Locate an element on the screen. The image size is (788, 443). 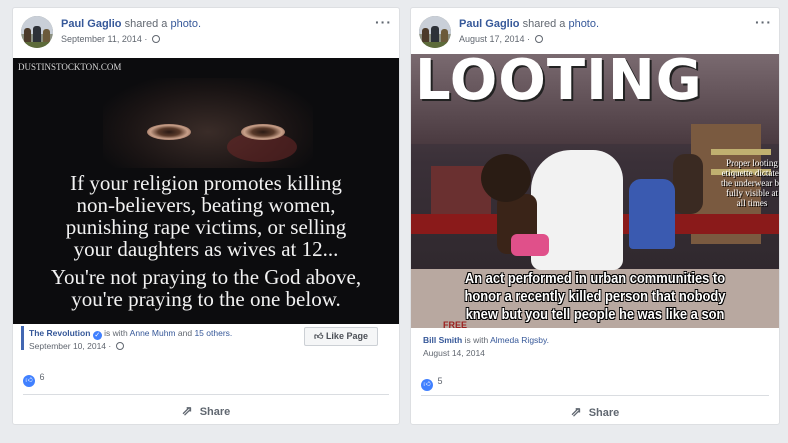
like-page-button: 👍︎ Like Page is located at coordinates (341, 336).